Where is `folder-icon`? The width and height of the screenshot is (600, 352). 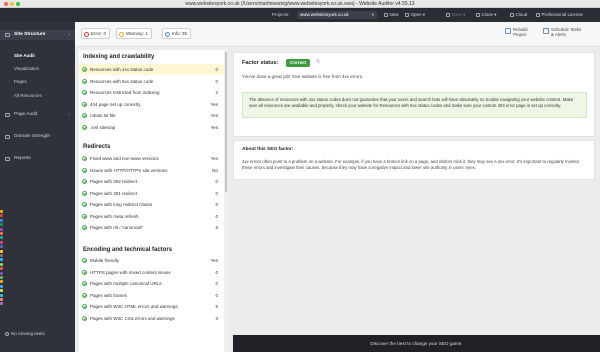
folder-icon is located at coordinates (407, 14).